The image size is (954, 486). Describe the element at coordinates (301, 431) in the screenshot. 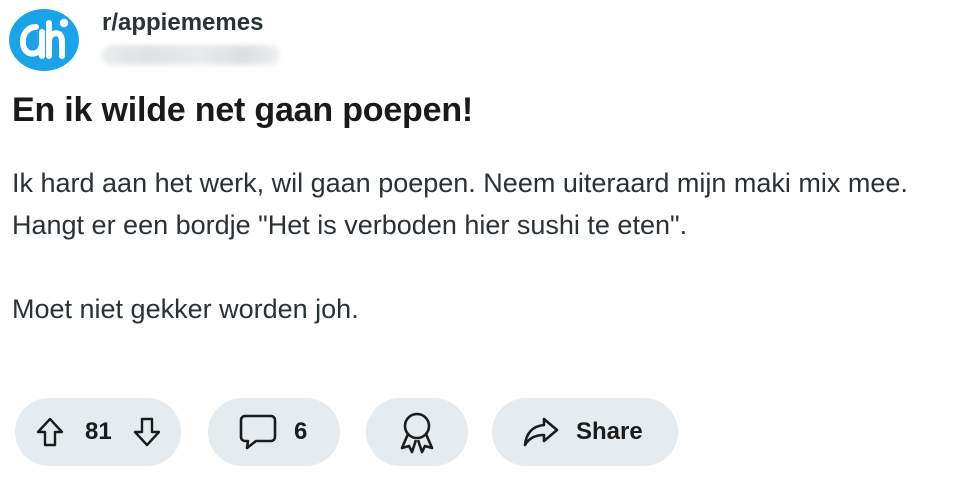

I see `comment-count: 6` at that location.